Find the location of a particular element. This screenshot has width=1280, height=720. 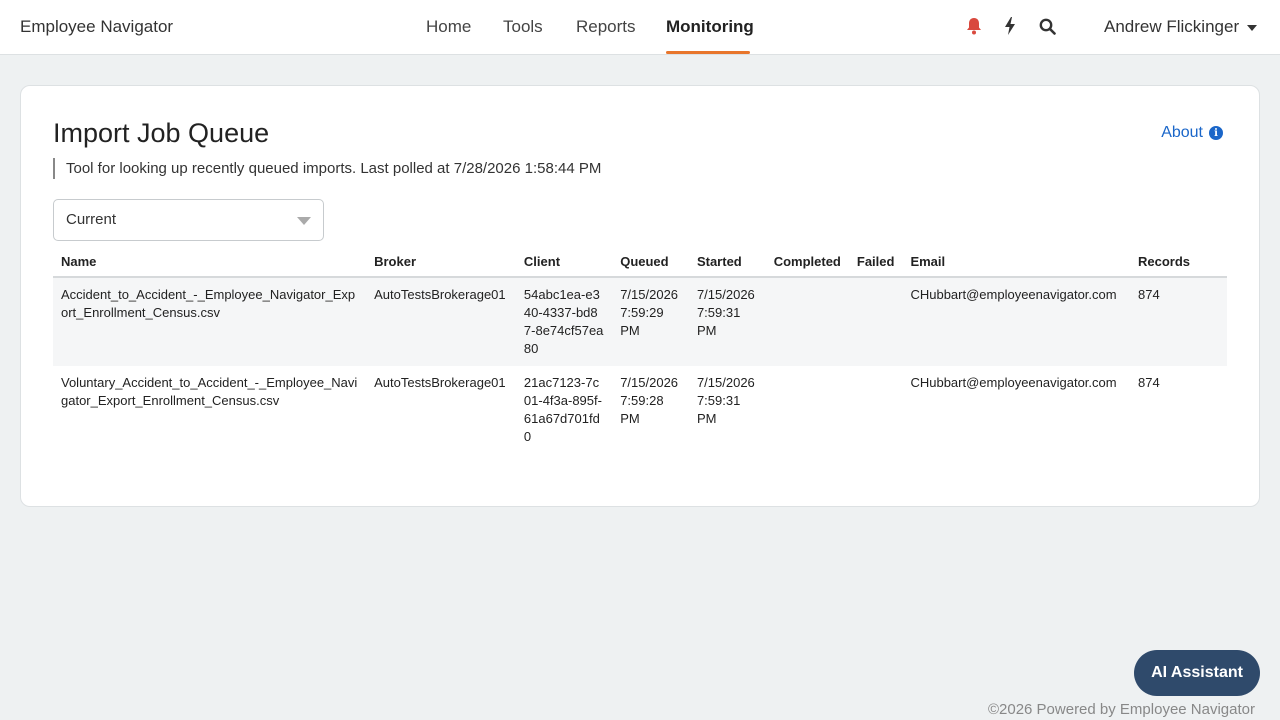

page-title: Import Job Queue is located at coordinates (161, 133).